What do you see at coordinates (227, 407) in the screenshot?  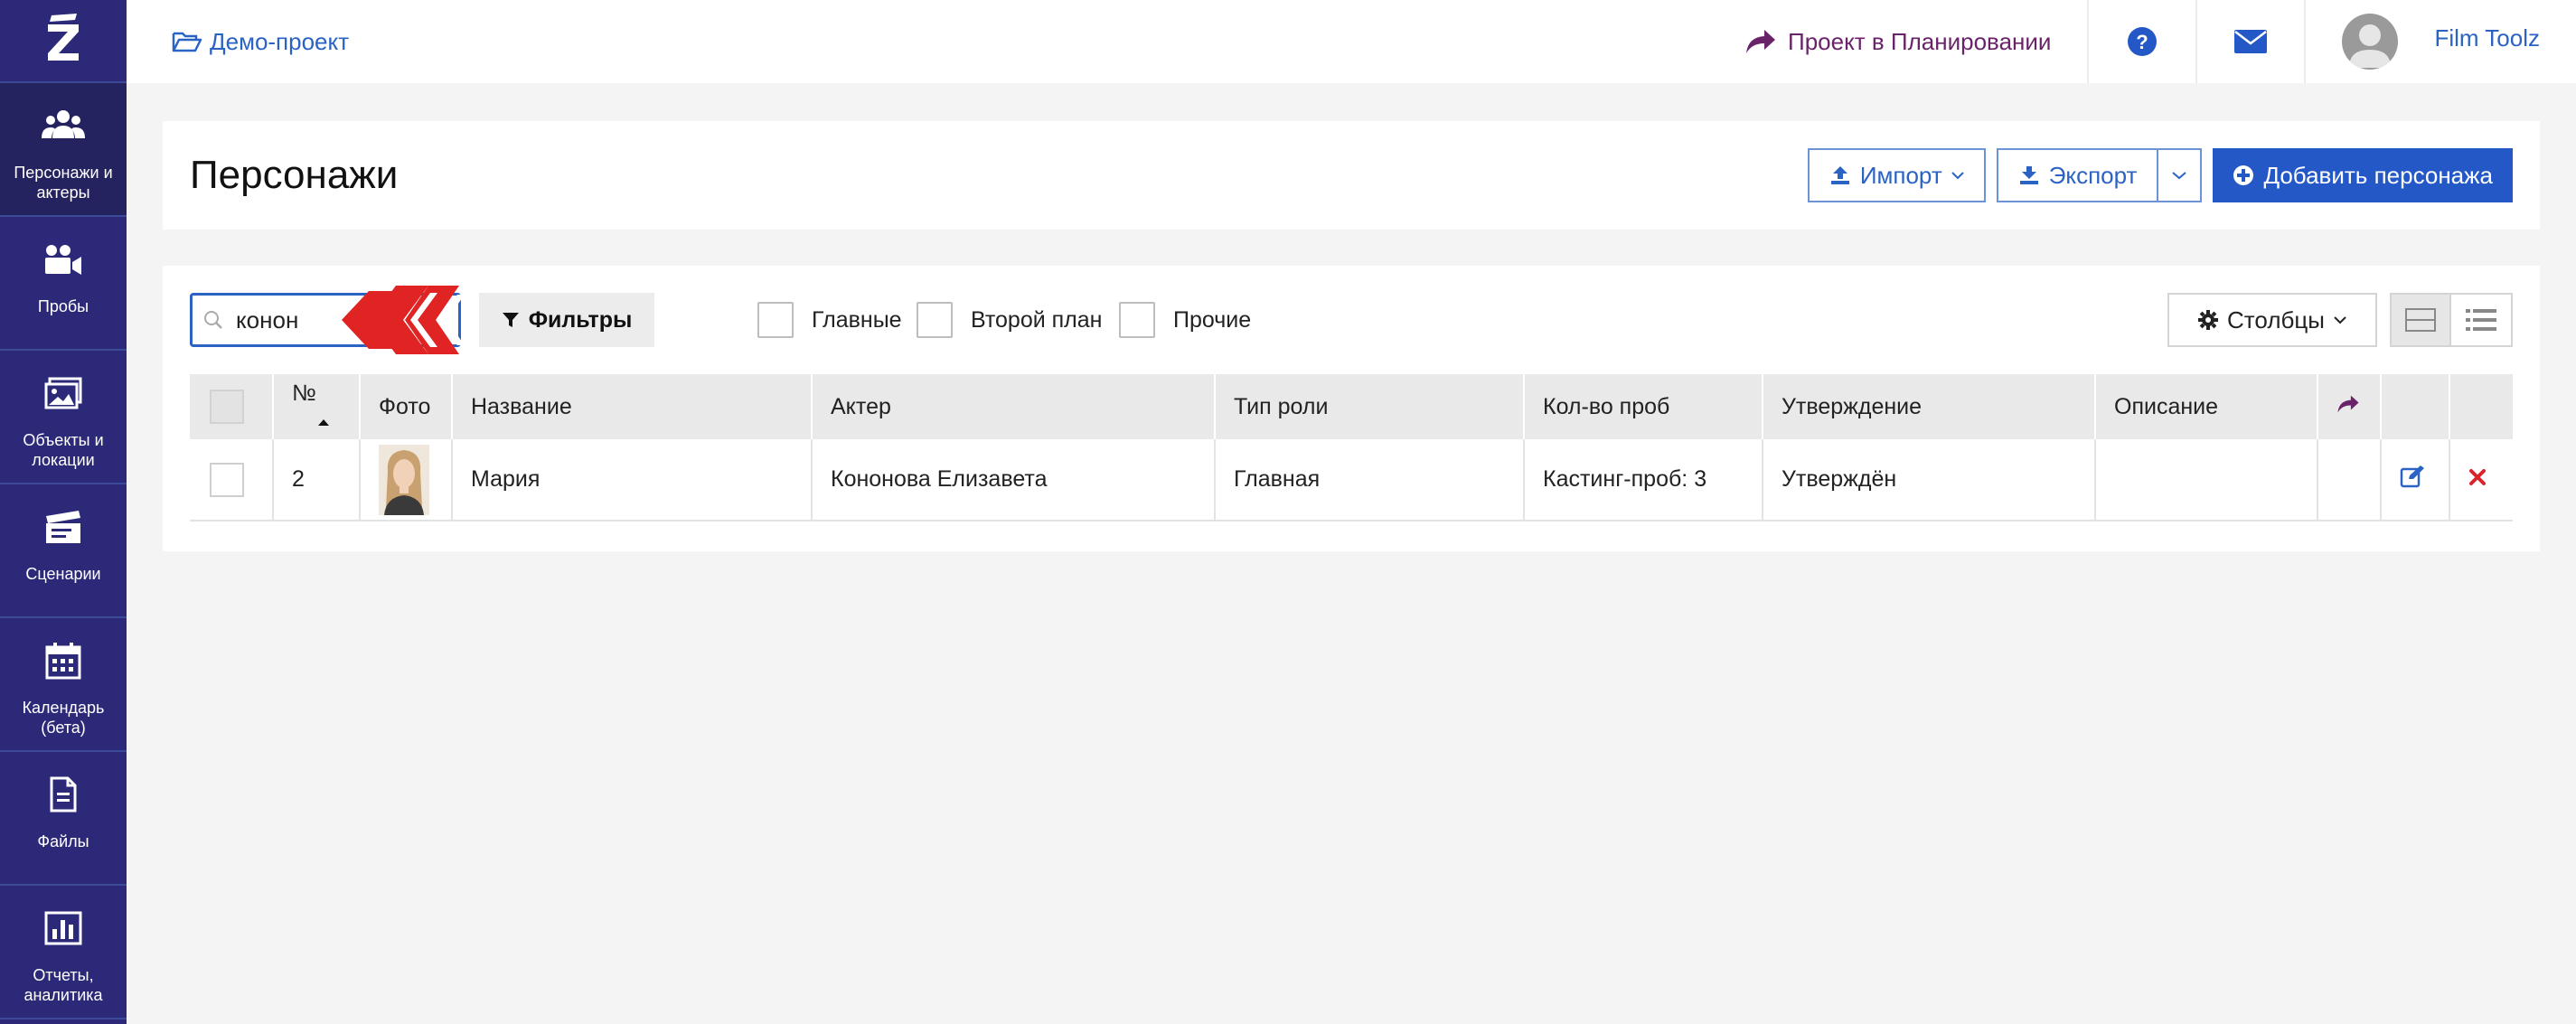 I see `select-all-checkbox` at bounding box center [227, 407].